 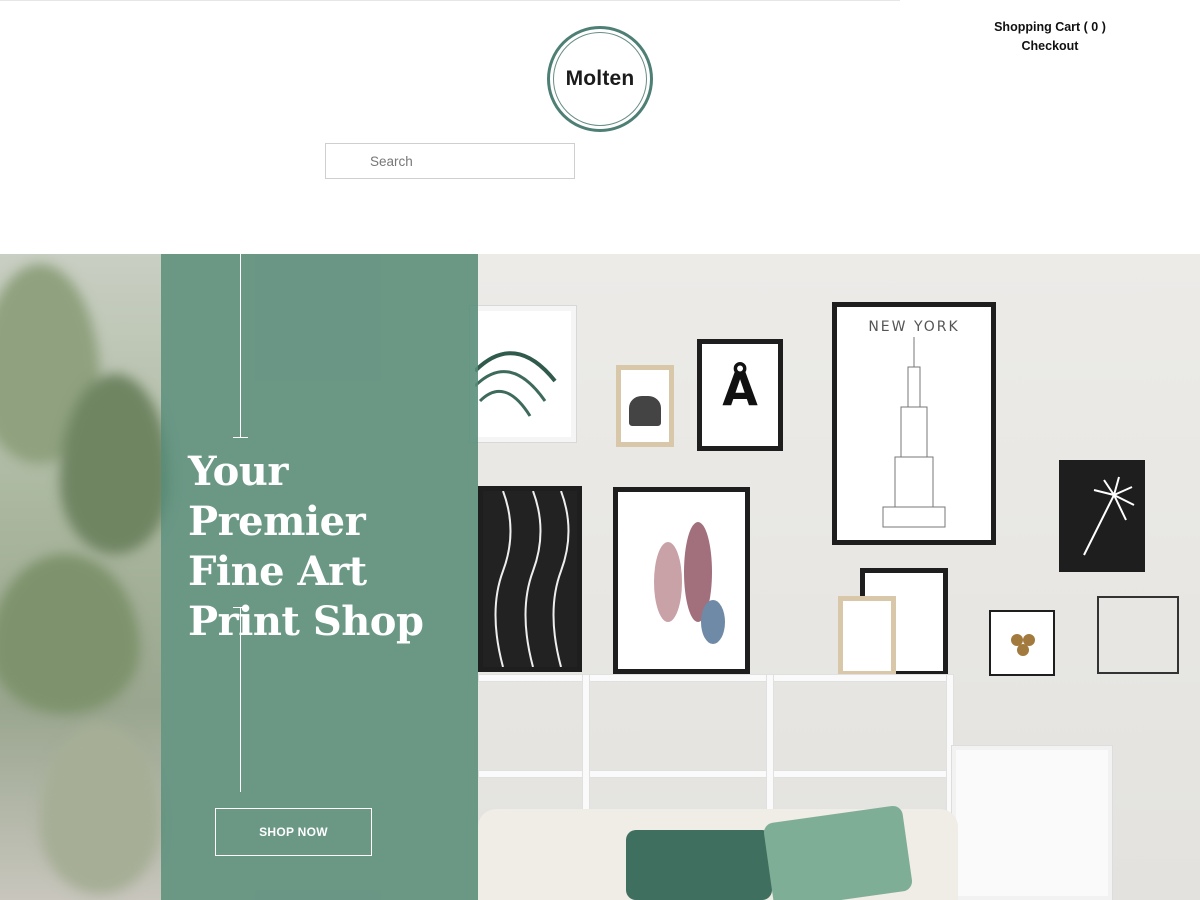 What do you see at coordinates (914, 423) in the screenshot?
I see `new-york-poster-frame: NEW YORK` at bounding box center [914, 423].